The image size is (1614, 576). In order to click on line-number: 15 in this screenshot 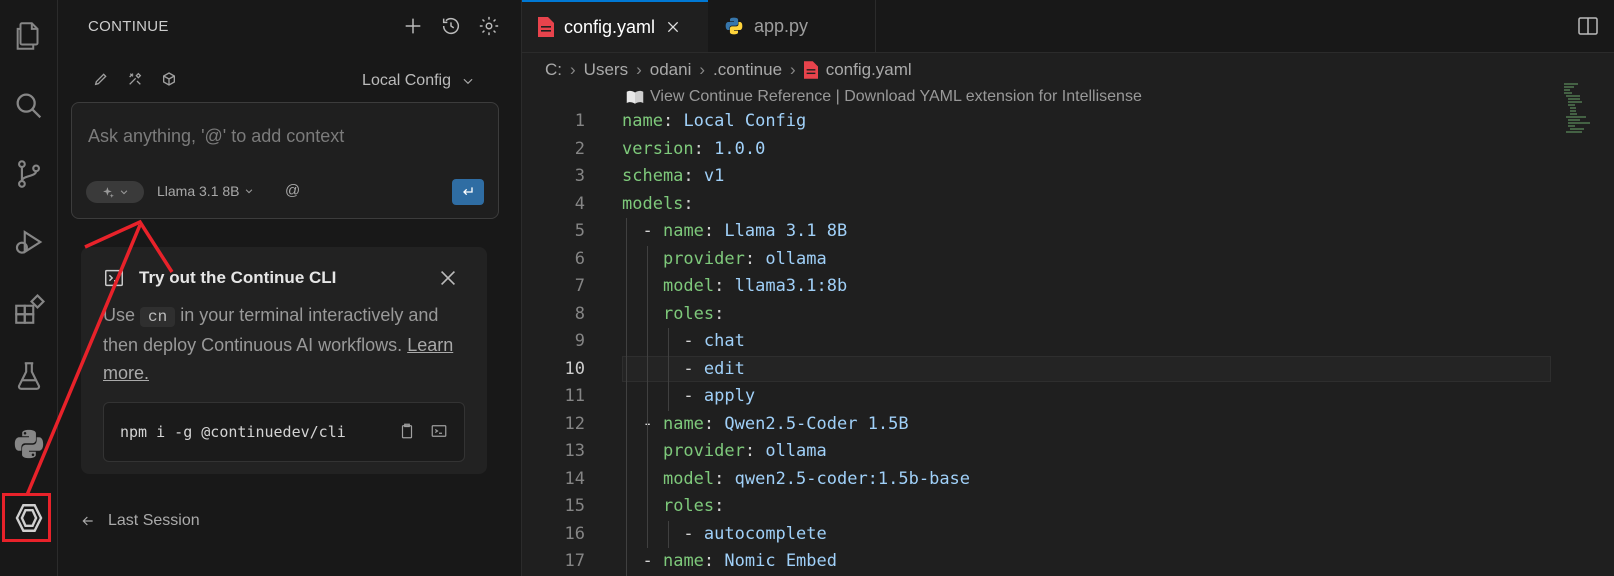, I will do `click(574, 506)`.